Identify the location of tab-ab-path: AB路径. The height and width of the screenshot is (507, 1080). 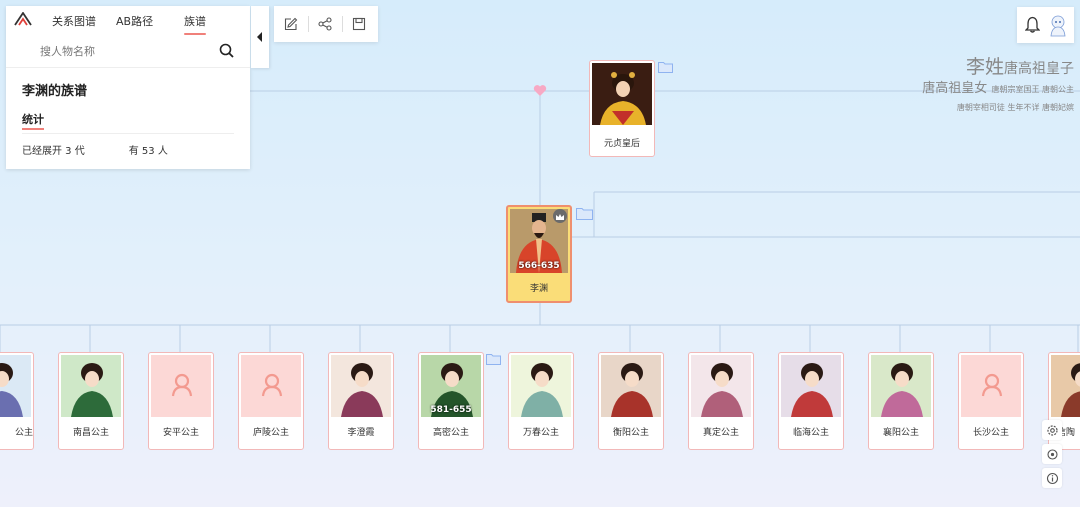
(134, 21).